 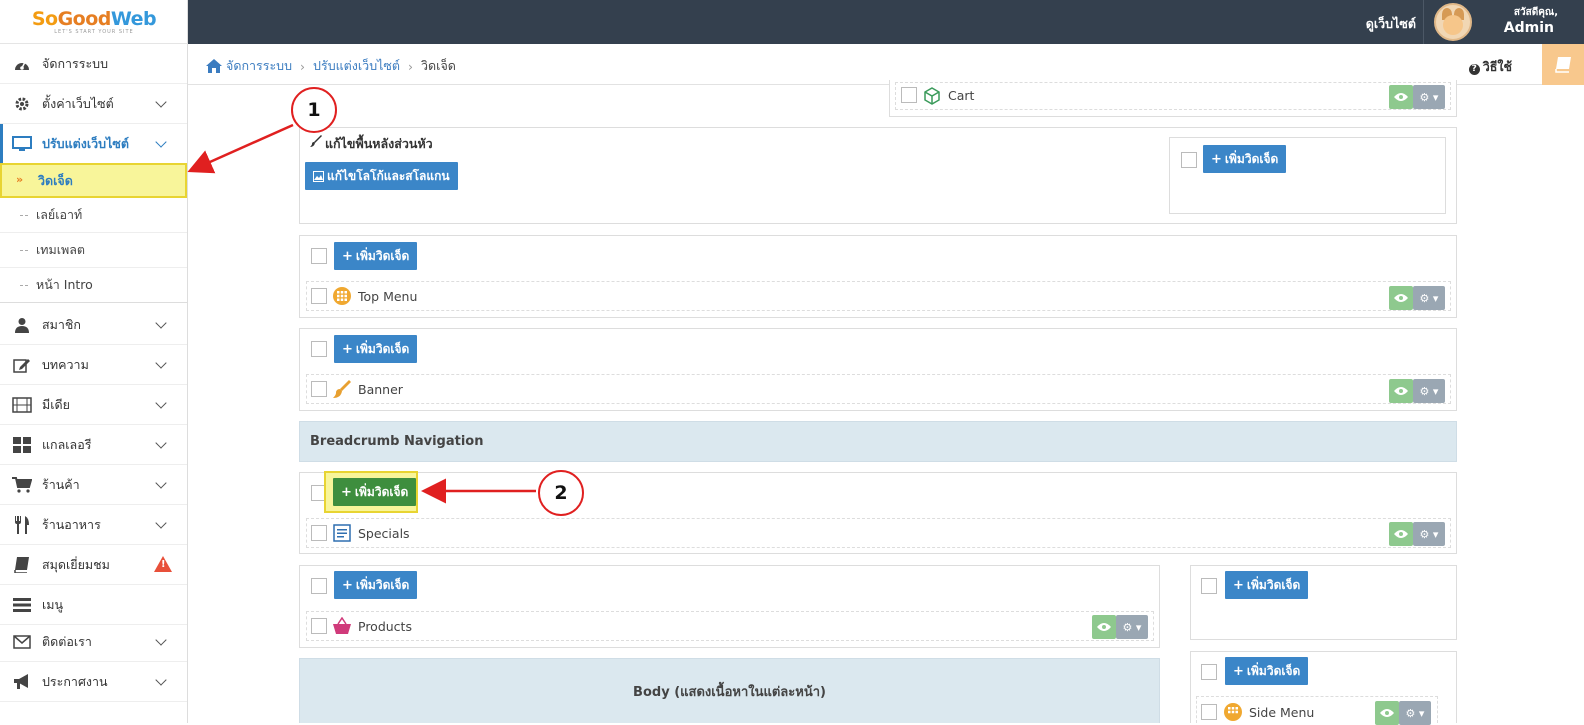 I want to click on callout-2: 2, so click(x=561, y=493).